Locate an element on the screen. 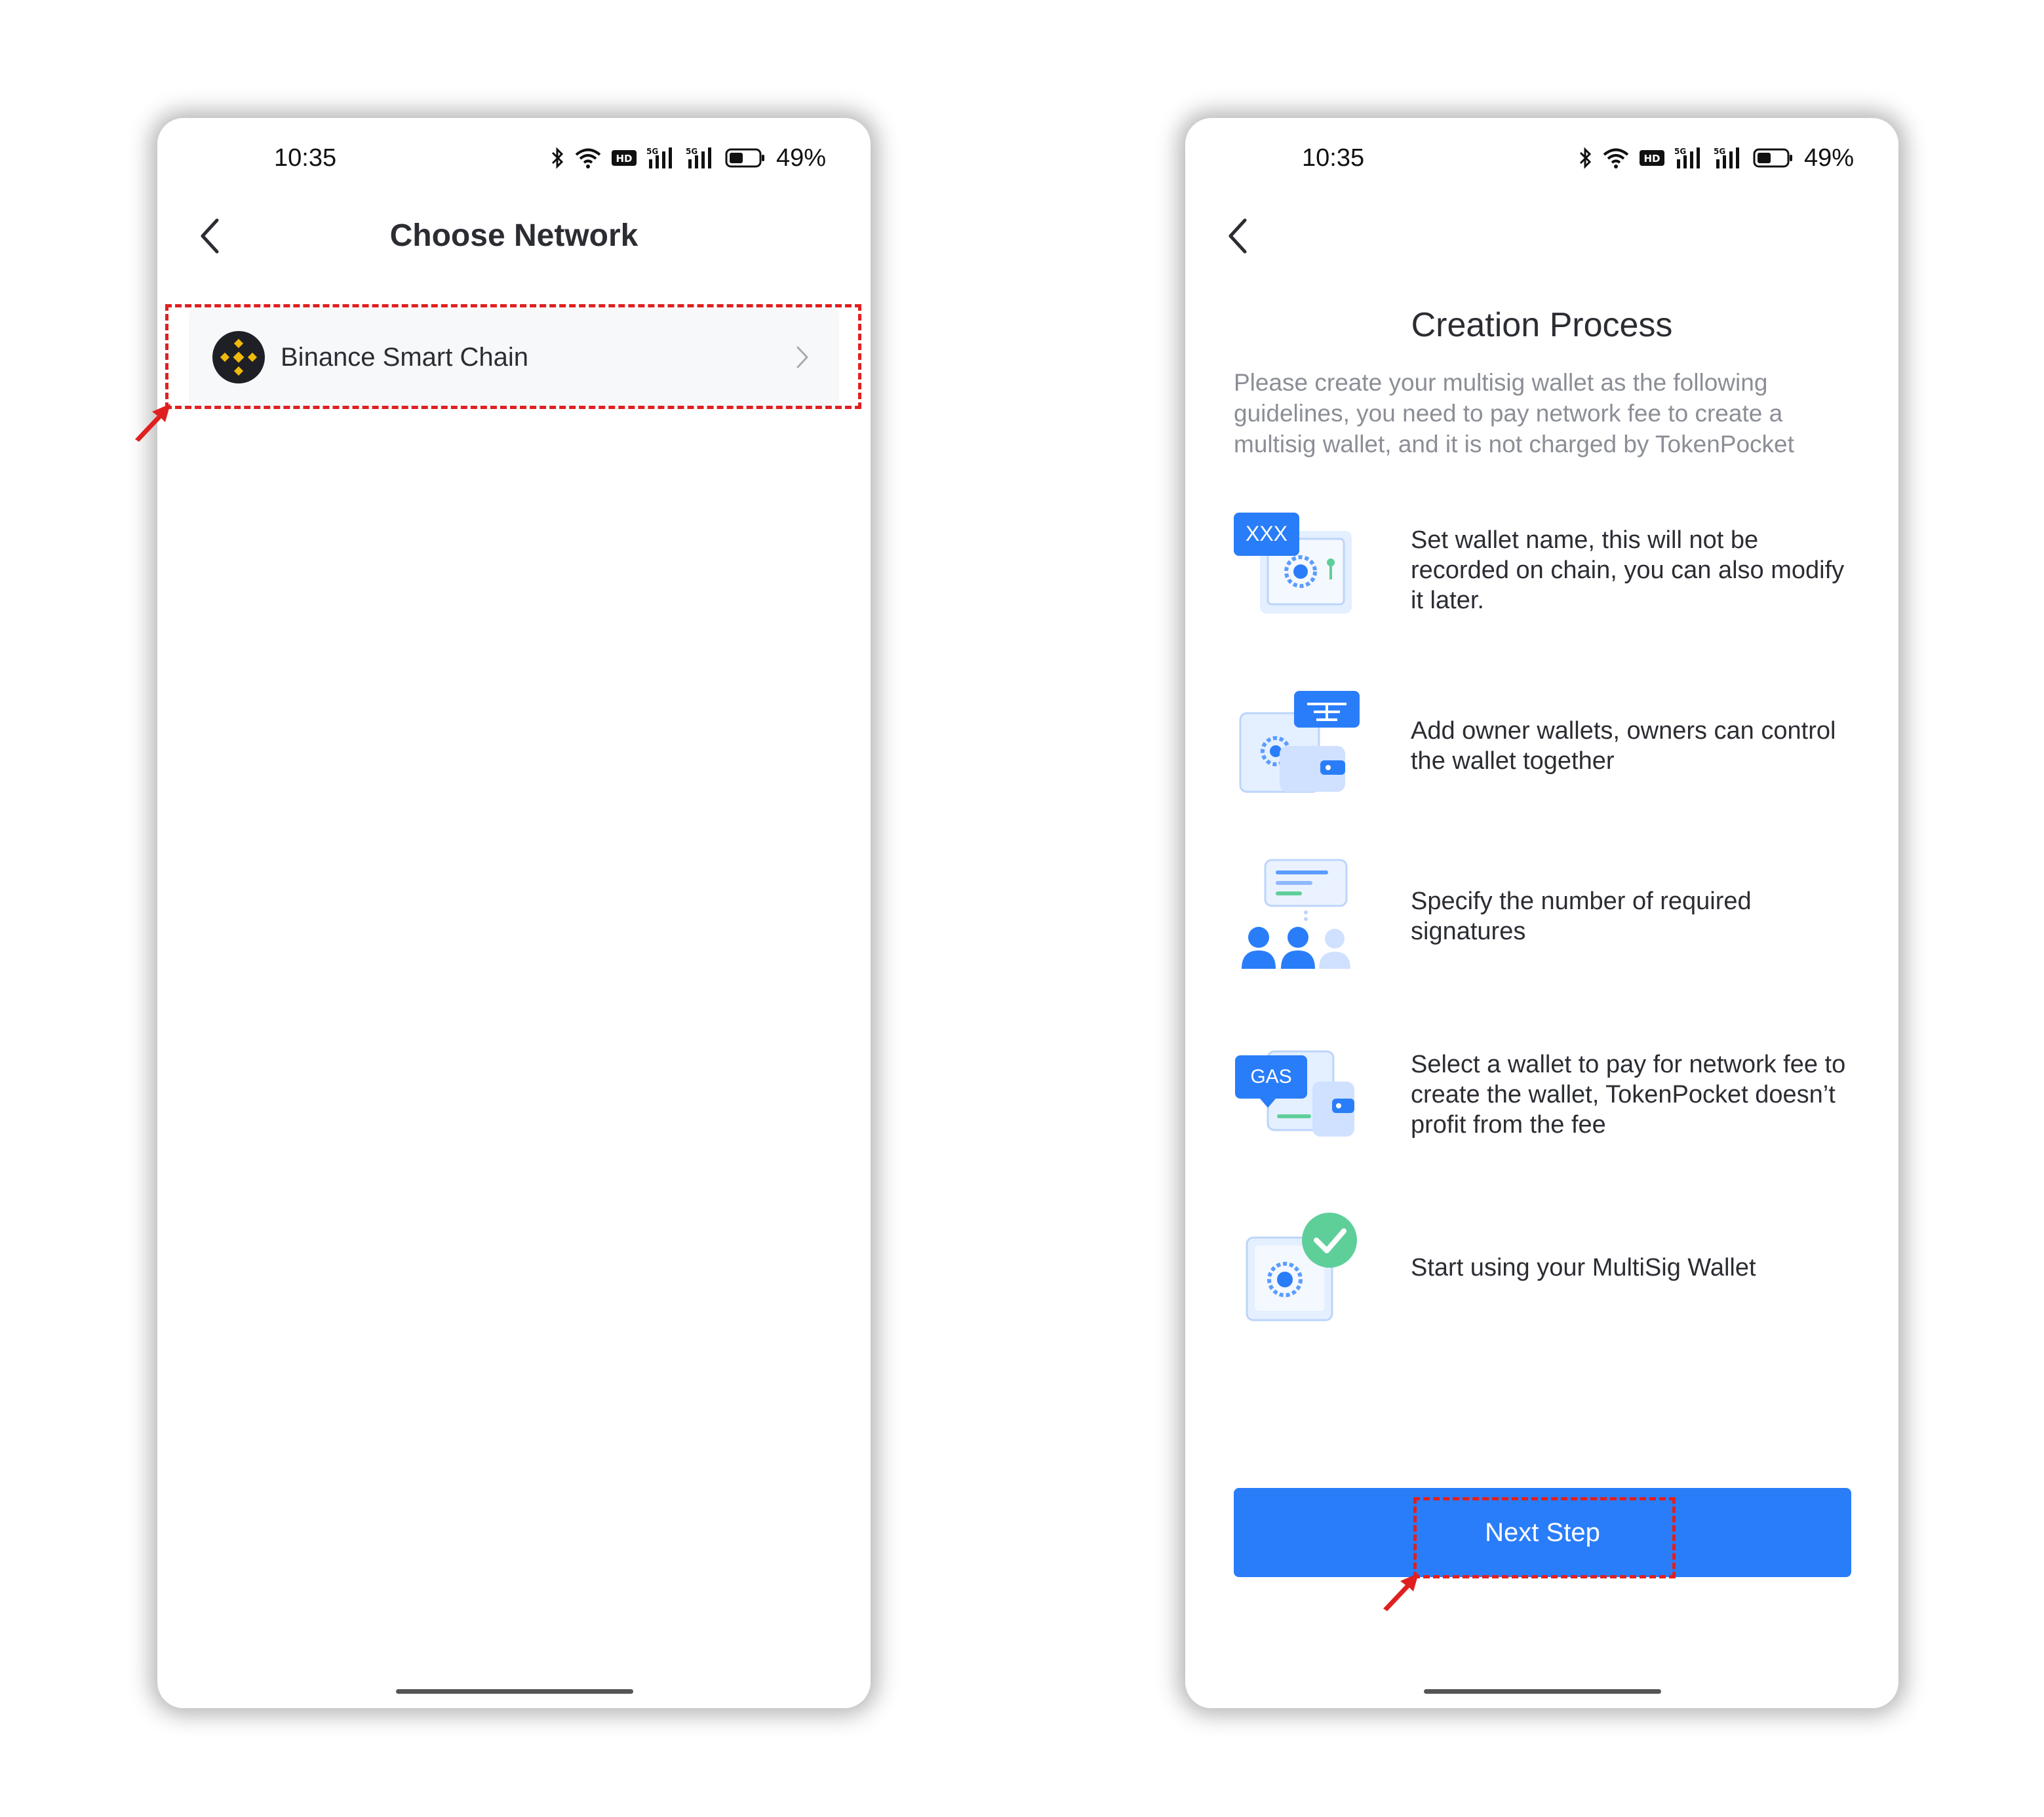 Image resolution: width=2044 pixels, height=1817 pixels. highlight-network-box is located at coordinates (513, 356).